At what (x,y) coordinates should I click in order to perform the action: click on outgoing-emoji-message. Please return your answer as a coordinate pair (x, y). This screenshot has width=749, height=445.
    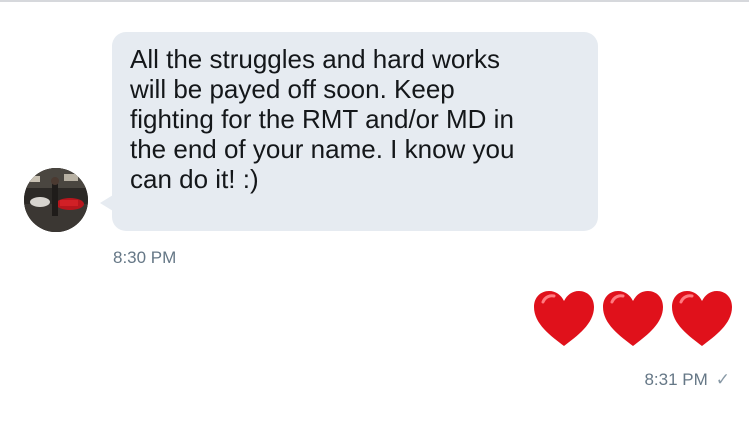
    Looking at the image, I should click on (633, 319).